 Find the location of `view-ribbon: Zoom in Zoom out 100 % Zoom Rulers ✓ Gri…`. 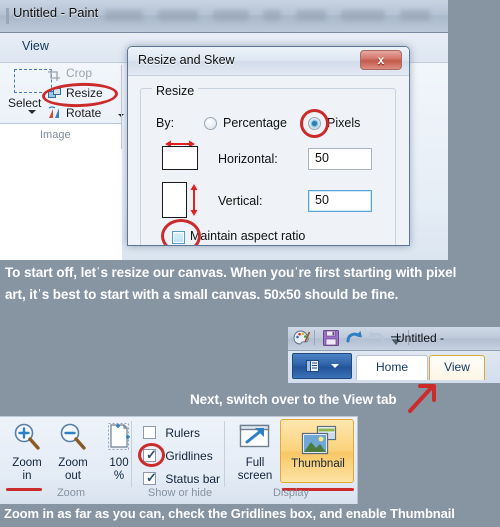

view-ribbon: Zoom in Zoom out 100 % Zoom Rulers ✓ Gri… is located at coordinates (179, 460).